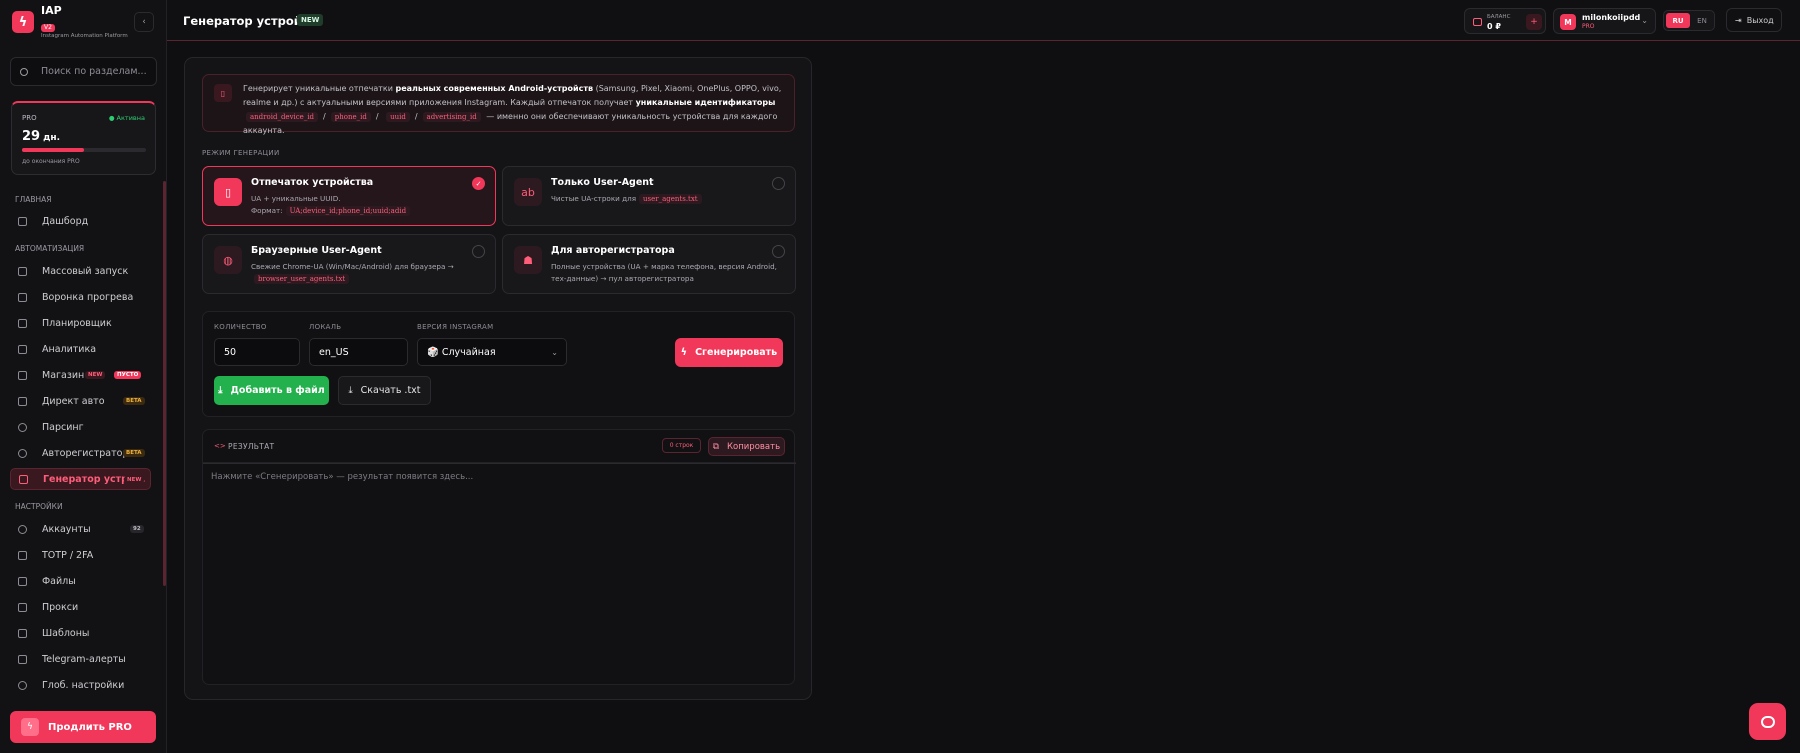  I want to click on sidebar-item-warmup-funnel: Воронка прогрева, so click(80, 297).